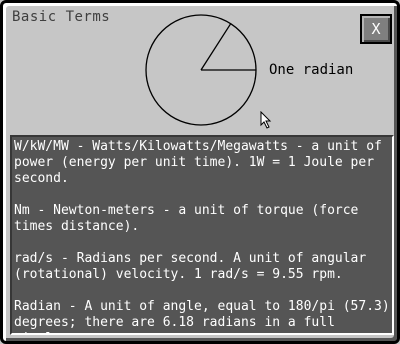 The height and width of the screenshot is (344, 400). What do you see at coordinates (61, 17) in the screenshot?
I see `window-title: Basic Terms` at bounding box center [61, 17].